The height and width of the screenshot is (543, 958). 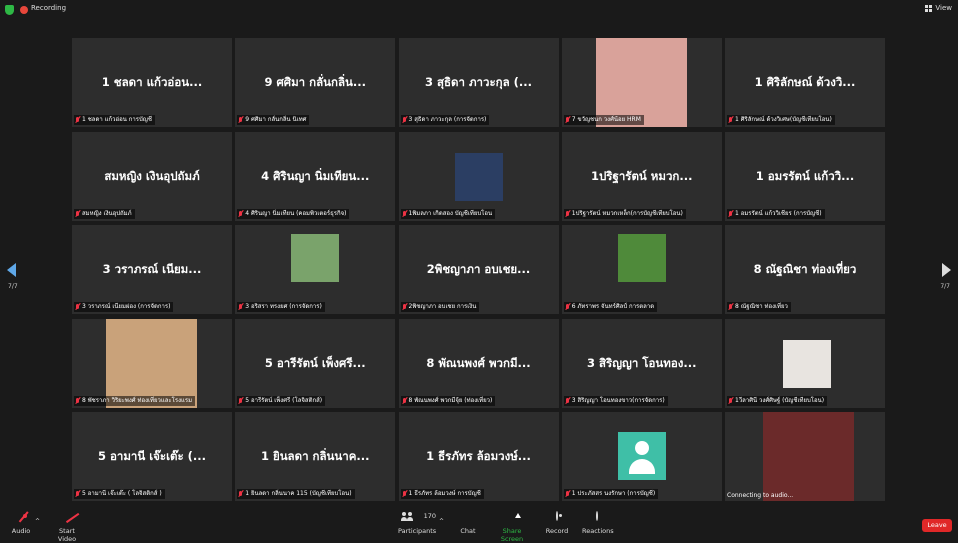 What do you see at coordinates (104, 213) in the screenshot?
I see `participant-name-label: สมหญิง เงินอุปถัมภ์` at bounding box center [104, 213].